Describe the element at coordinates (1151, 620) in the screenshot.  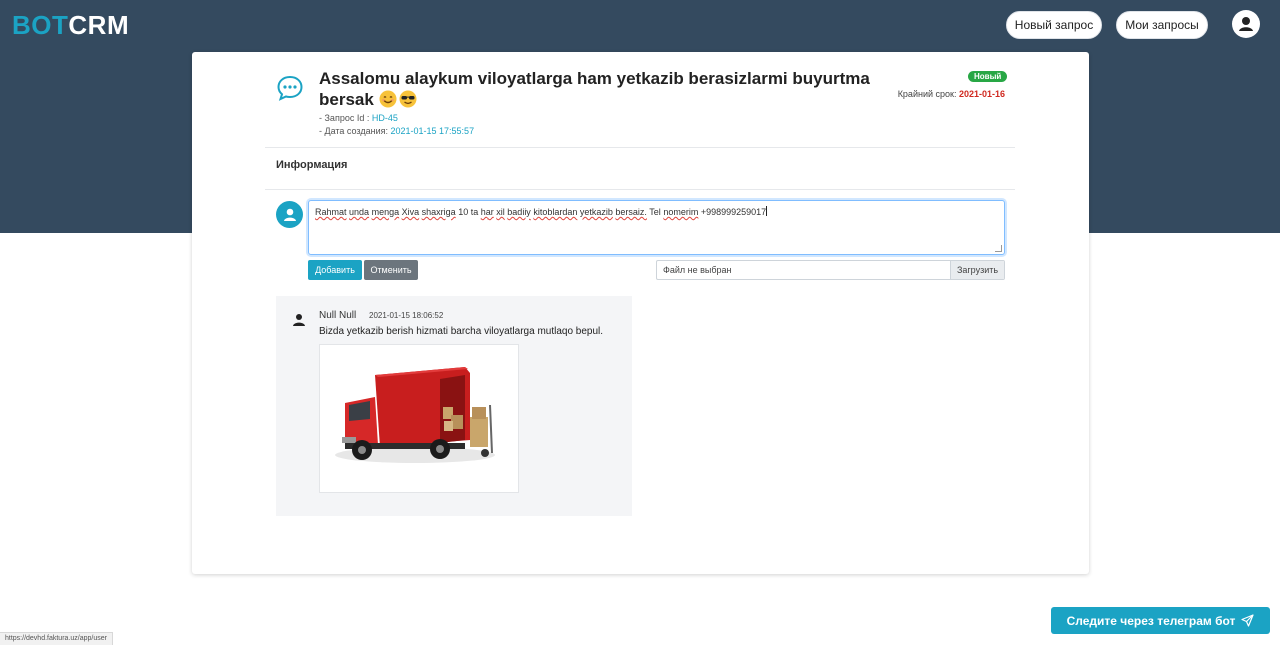
I see `telegram-label: Следите через телеграм бот` at that location.